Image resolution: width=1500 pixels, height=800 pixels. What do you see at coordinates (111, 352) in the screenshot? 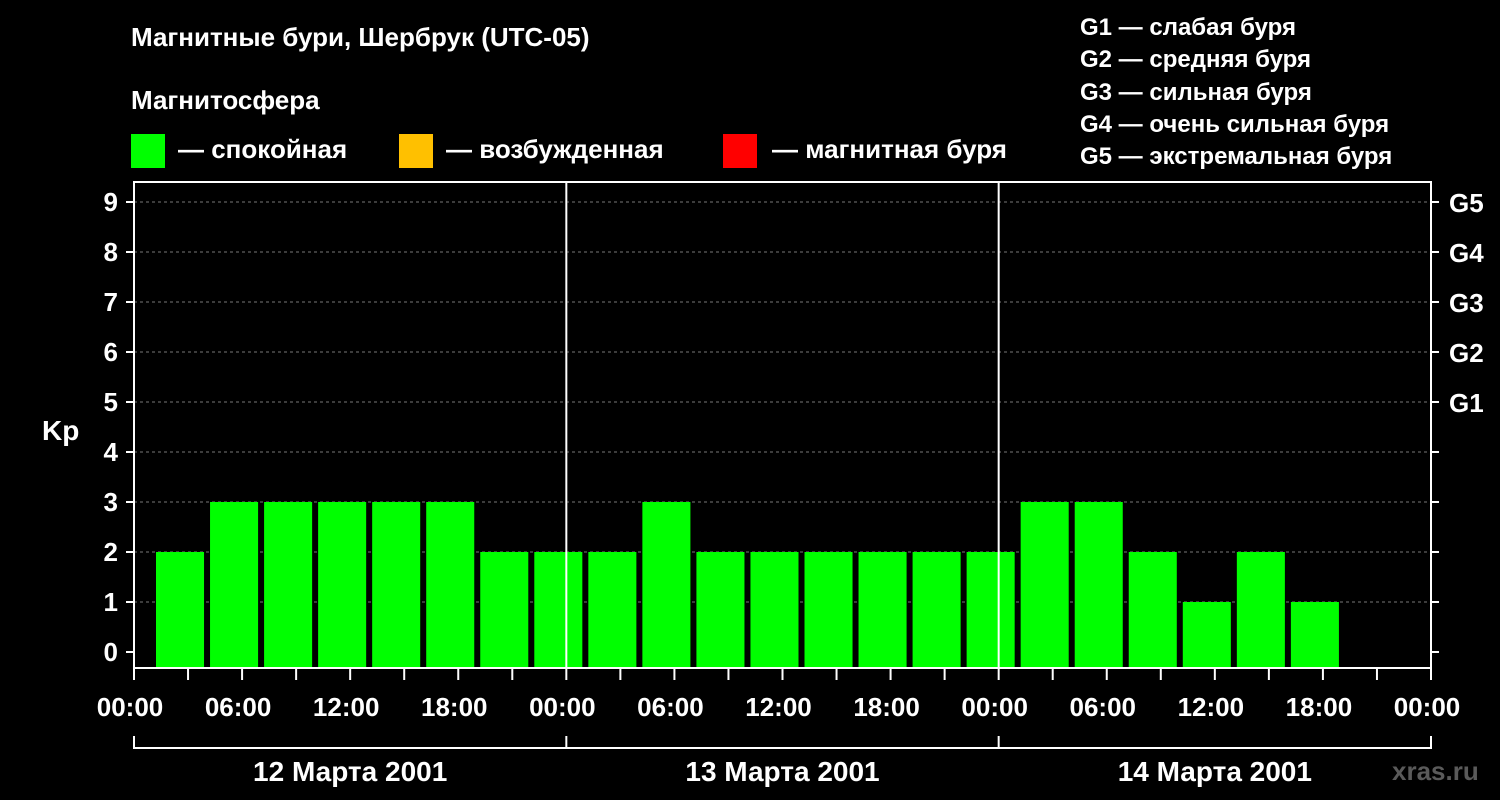
I see `y-tick-label: 6` at bounding box center [111, 352].